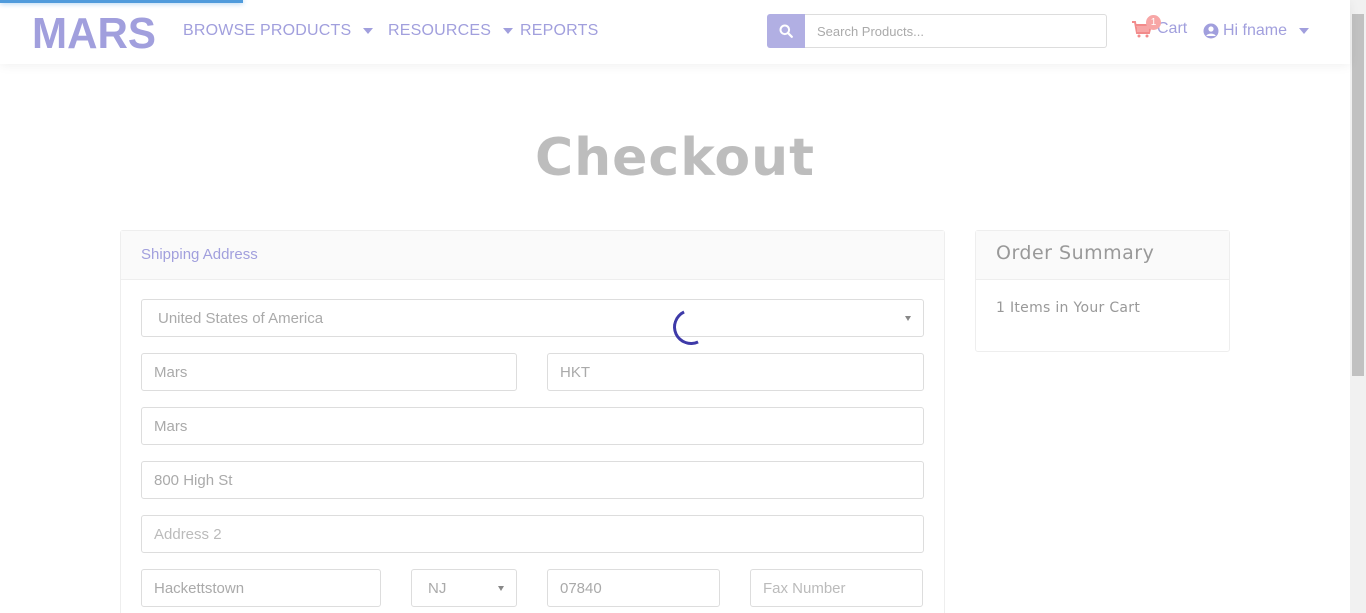  Describe the element at coordinates (261, 588) in the screenshot. I see `city-field: Hackettstown` at that location.